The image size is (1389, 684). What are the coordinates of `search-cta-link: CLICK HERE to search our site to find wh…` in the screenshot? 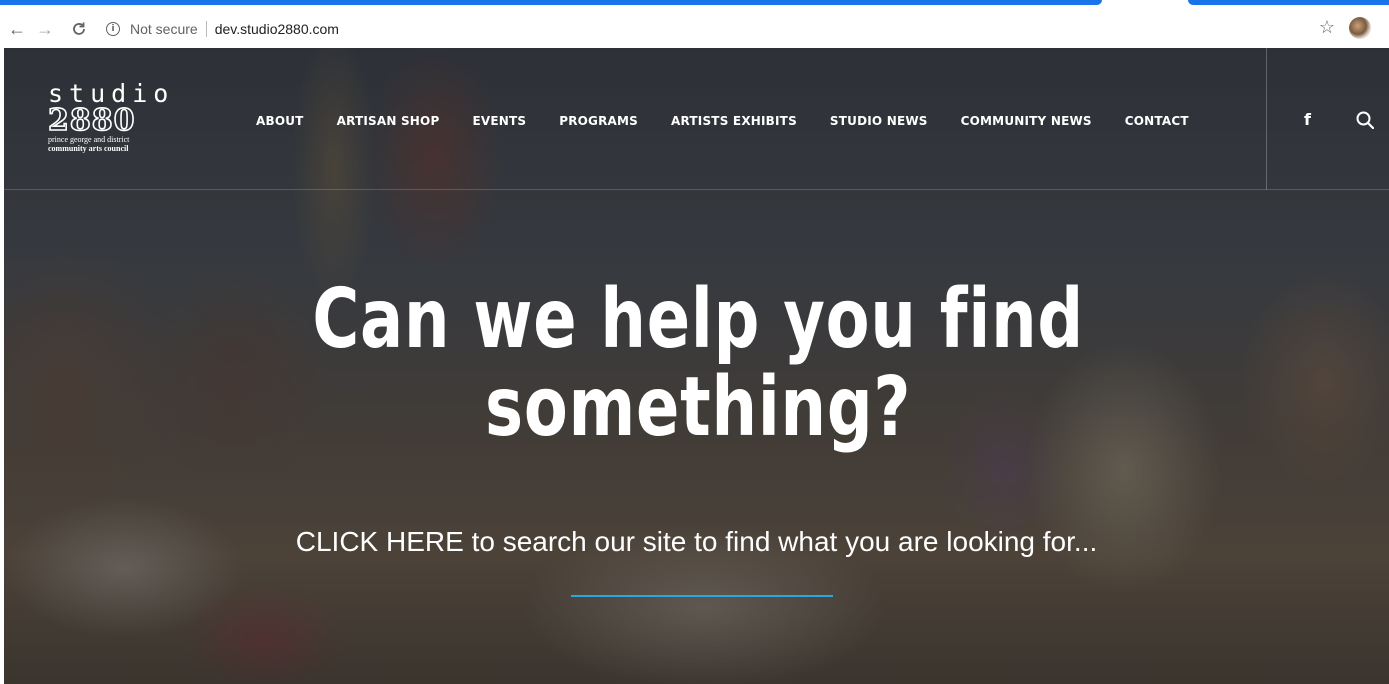 It's located at (696, 542).